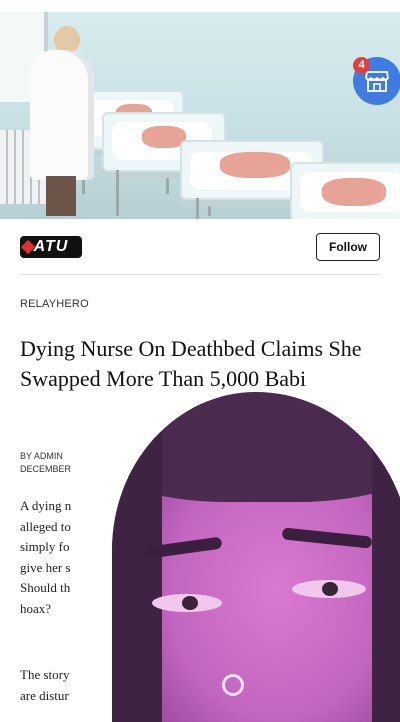 The height and width of the screenshot is (722, 400). What do you see at coordinates (46, 469) in the screenshot?
I see `publish-date: DECEMBER` at bounding box center [46, 469].